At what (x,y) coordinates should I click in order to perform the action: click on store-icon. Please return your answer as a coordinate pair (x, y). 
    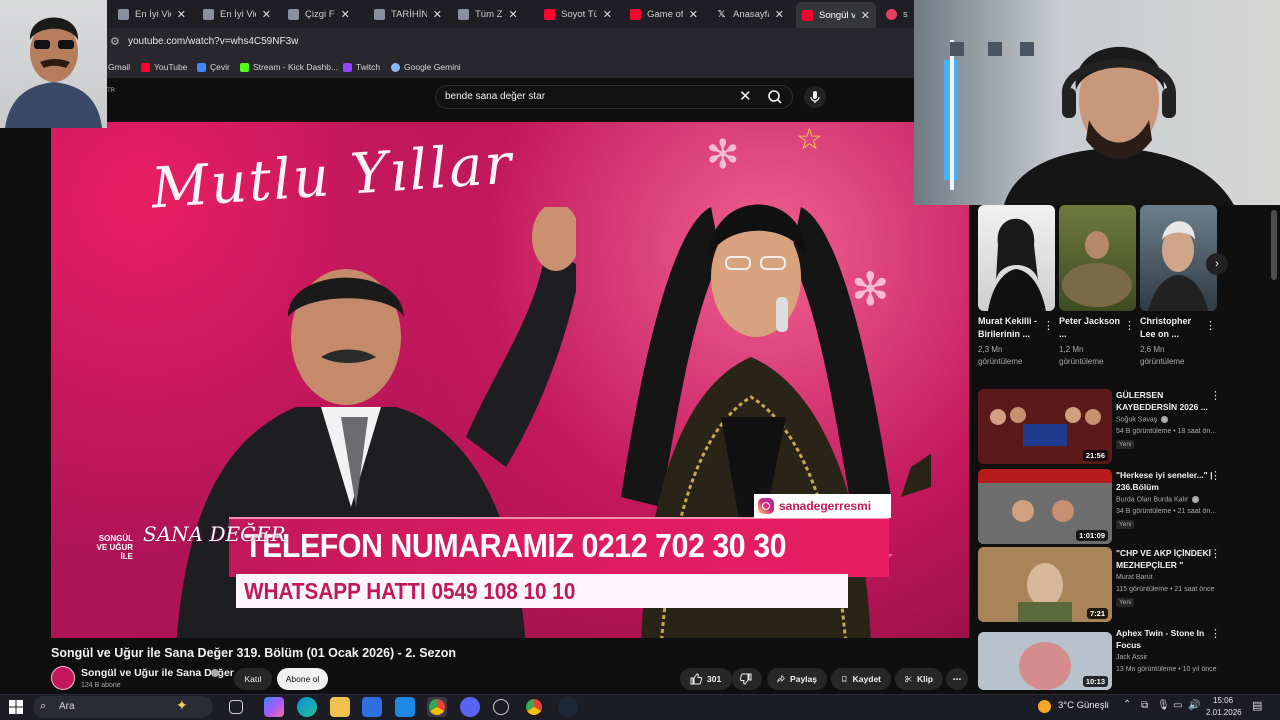
    Looking at the image, I should click on (372, 707).